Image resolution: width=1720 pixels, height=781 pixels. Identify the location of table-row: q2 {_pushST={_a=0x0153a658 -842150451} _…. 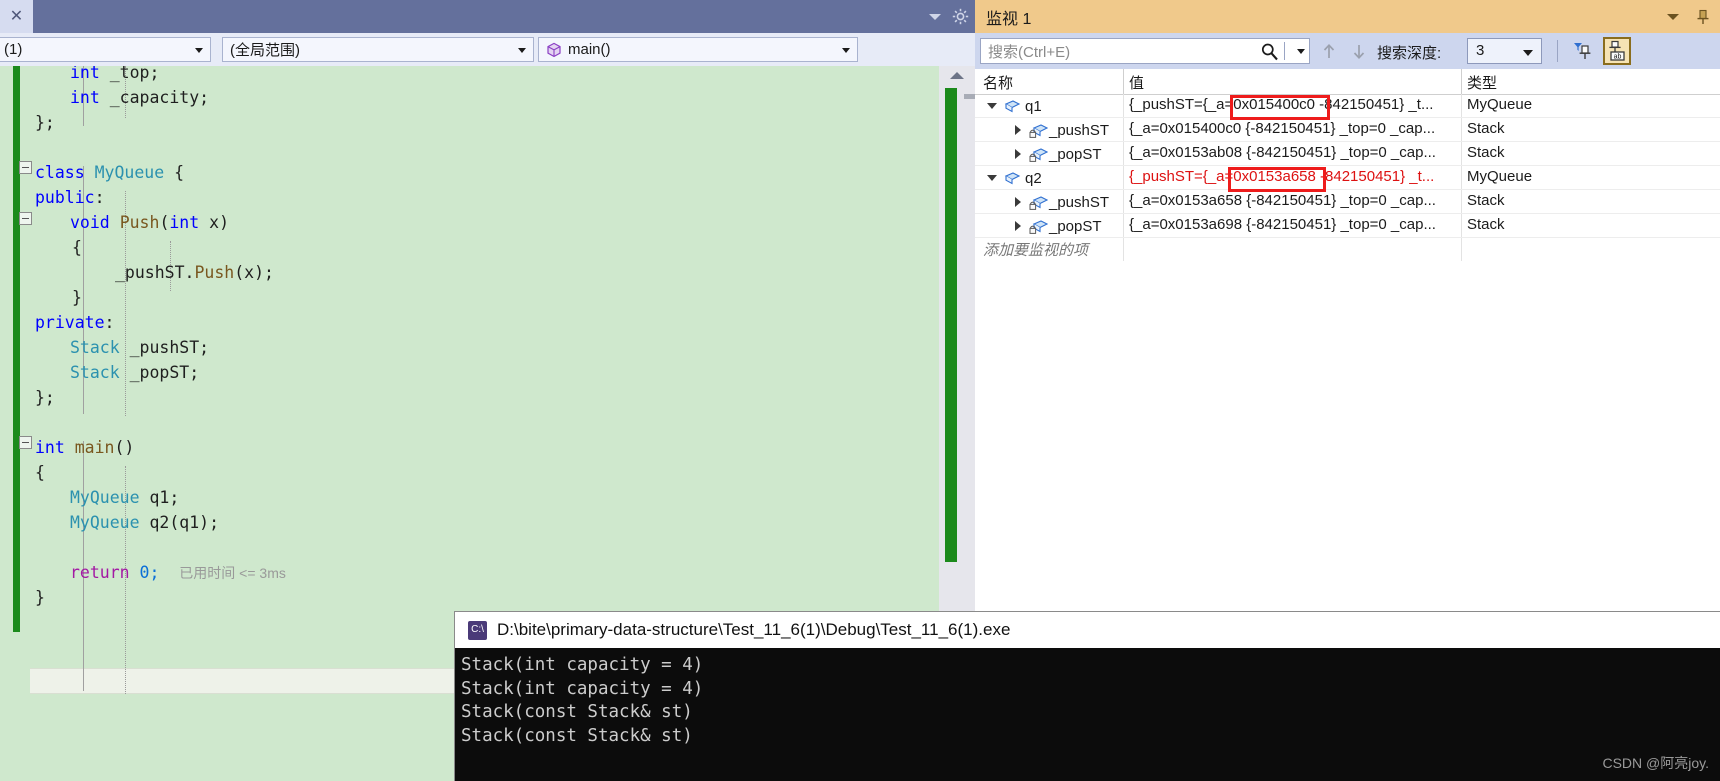
(1347, 178).